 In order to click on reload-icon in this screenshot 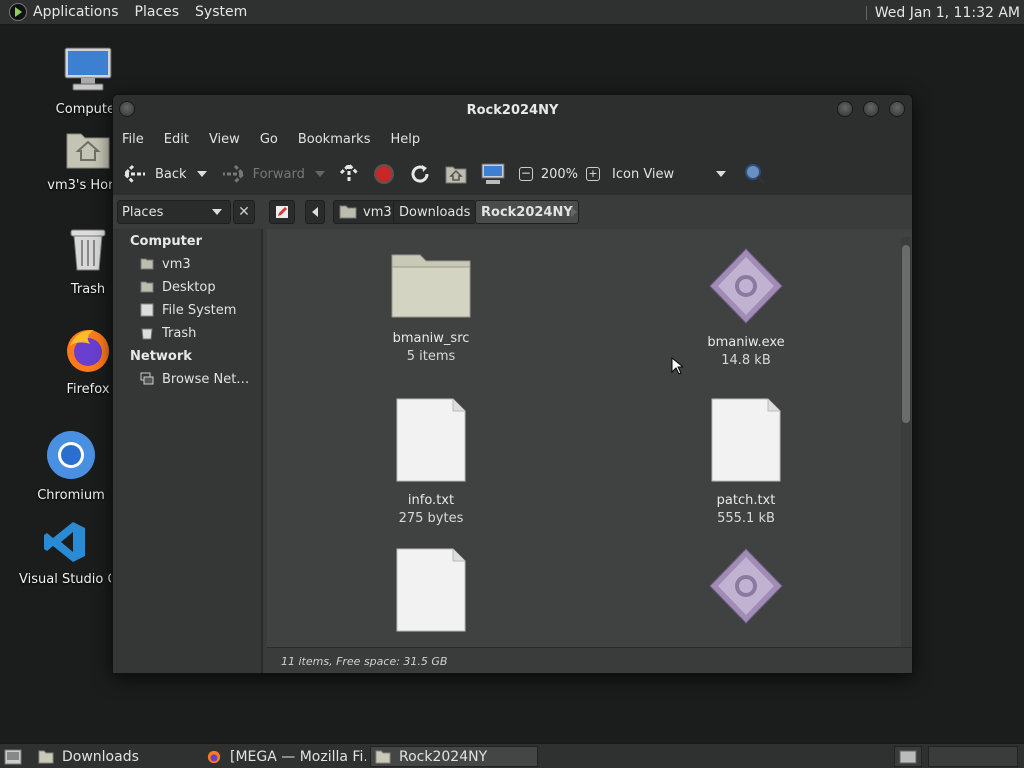, I will do `click(420, 174)`.